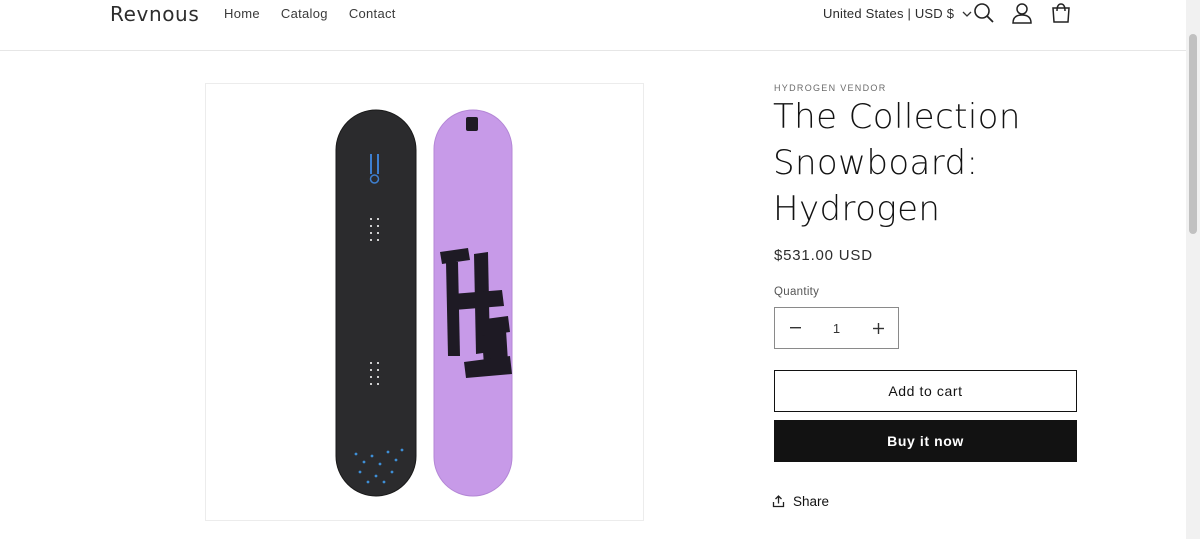 The height and width of the screenshot is (539, 1200). I want to click on plus-icon, so click(878, 328).